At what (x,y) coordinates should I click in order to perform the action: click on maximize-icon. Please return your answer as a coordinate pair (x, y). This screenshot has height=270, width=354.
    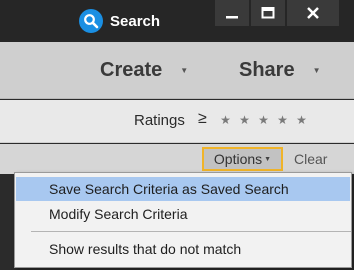
    Looking at the image, I should click on (268, 13).